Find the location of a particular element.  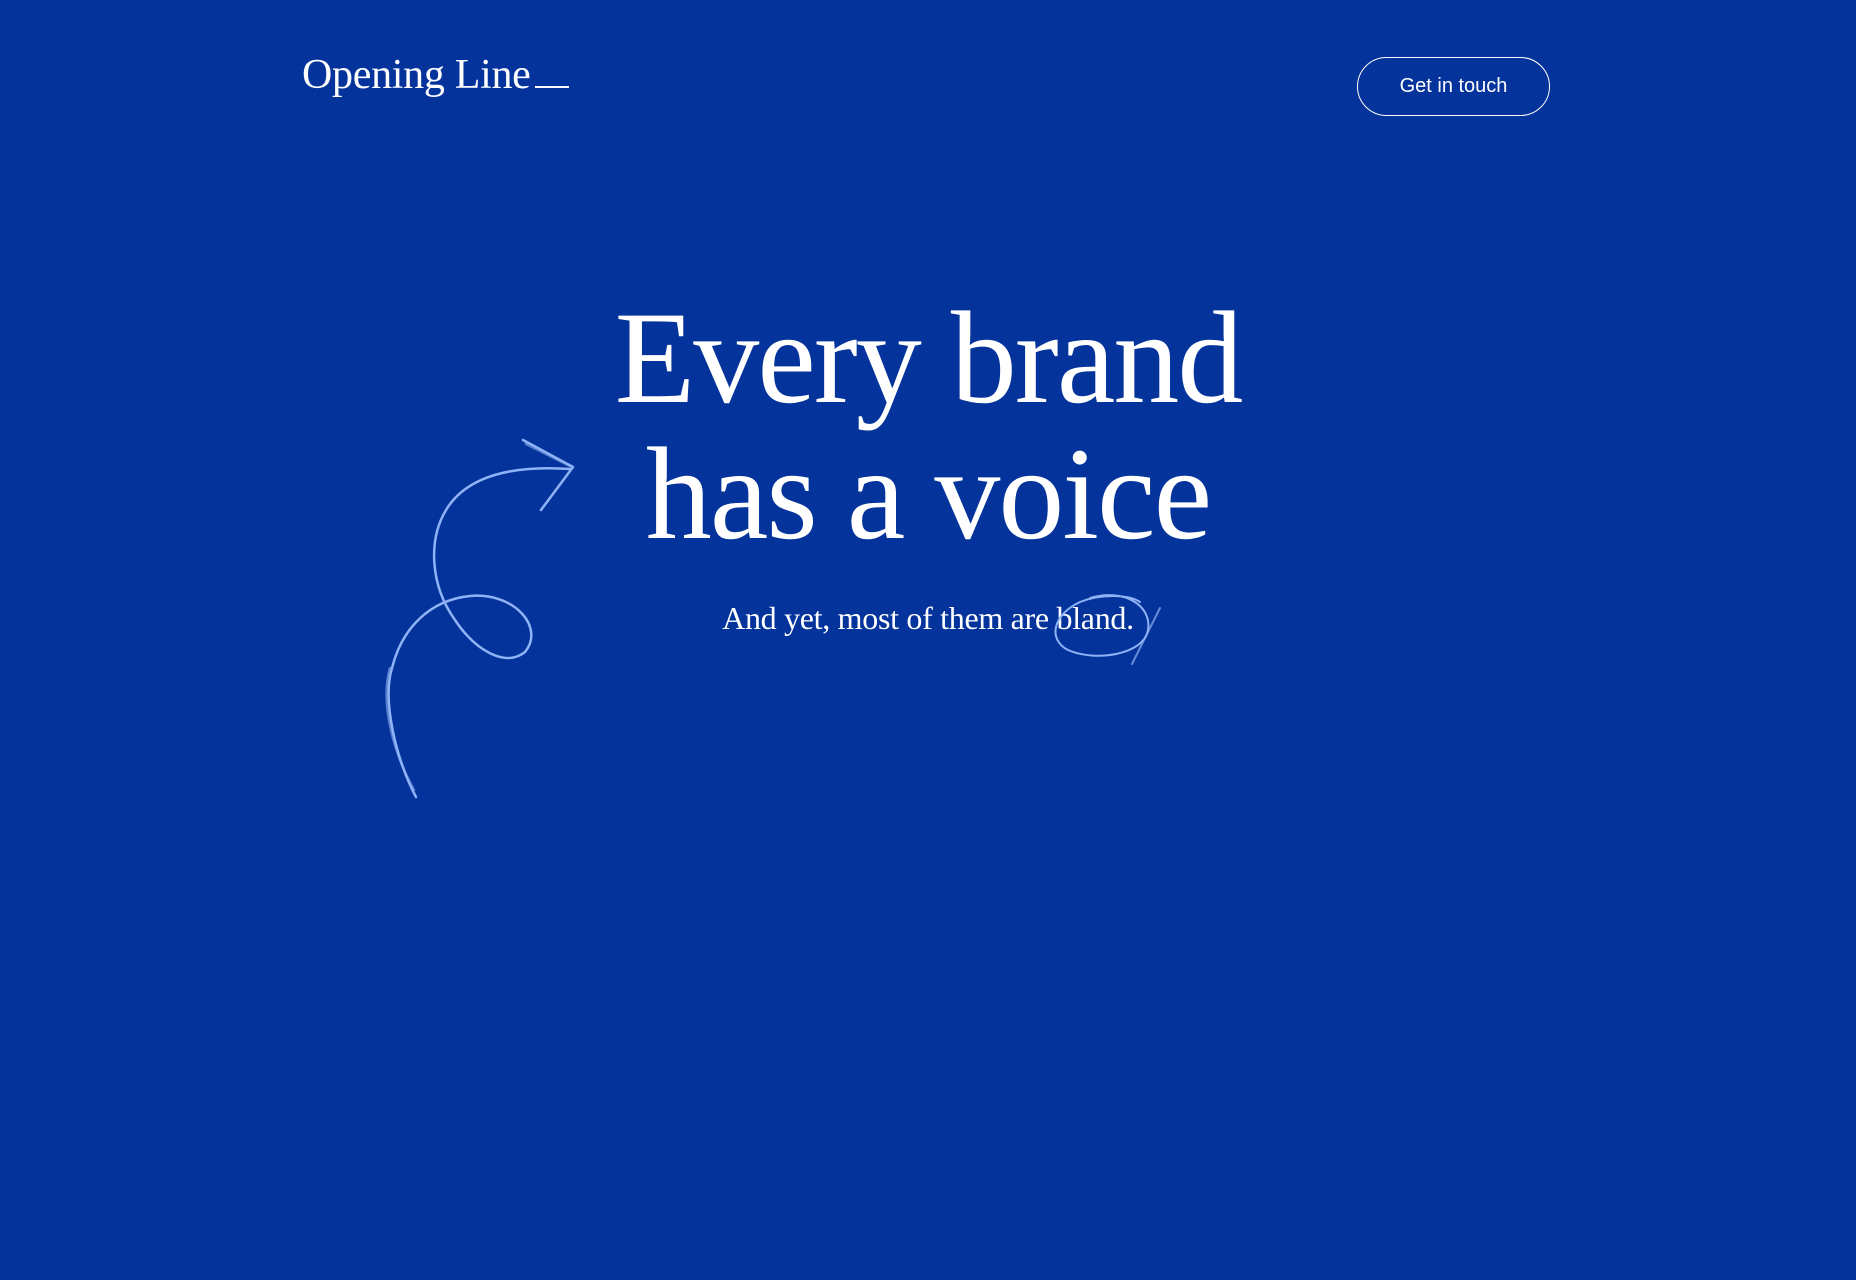

logo: Opening Line is located at coordinates (435, 75).